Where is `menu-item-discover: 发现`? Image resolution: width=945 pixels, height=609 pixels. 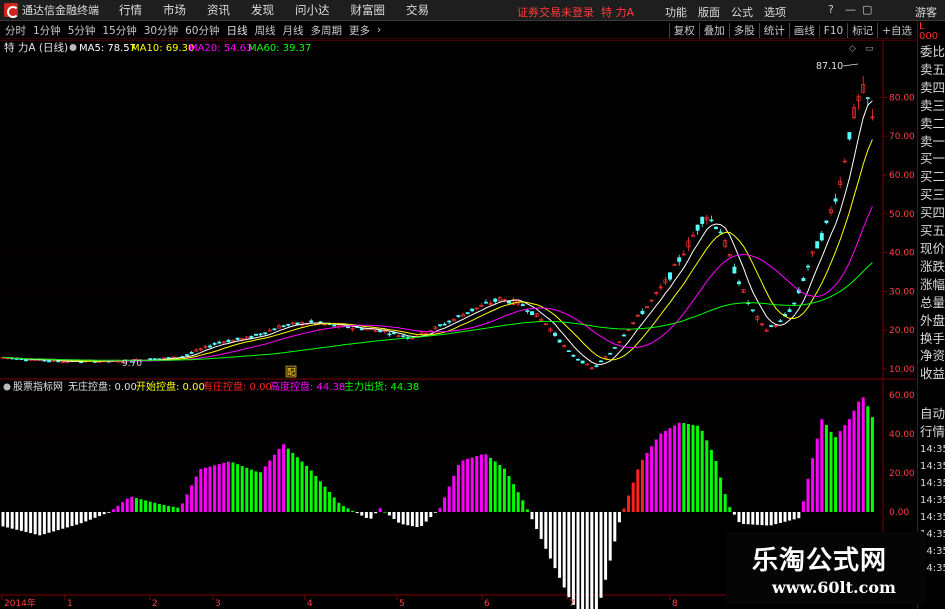 menu-item-discover: 发现 is located at coordinates (262, 10).